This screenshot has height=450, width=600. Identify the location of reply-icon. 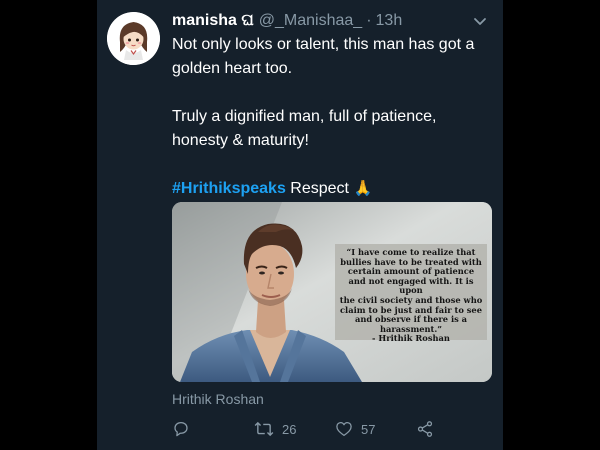
(181, 429).